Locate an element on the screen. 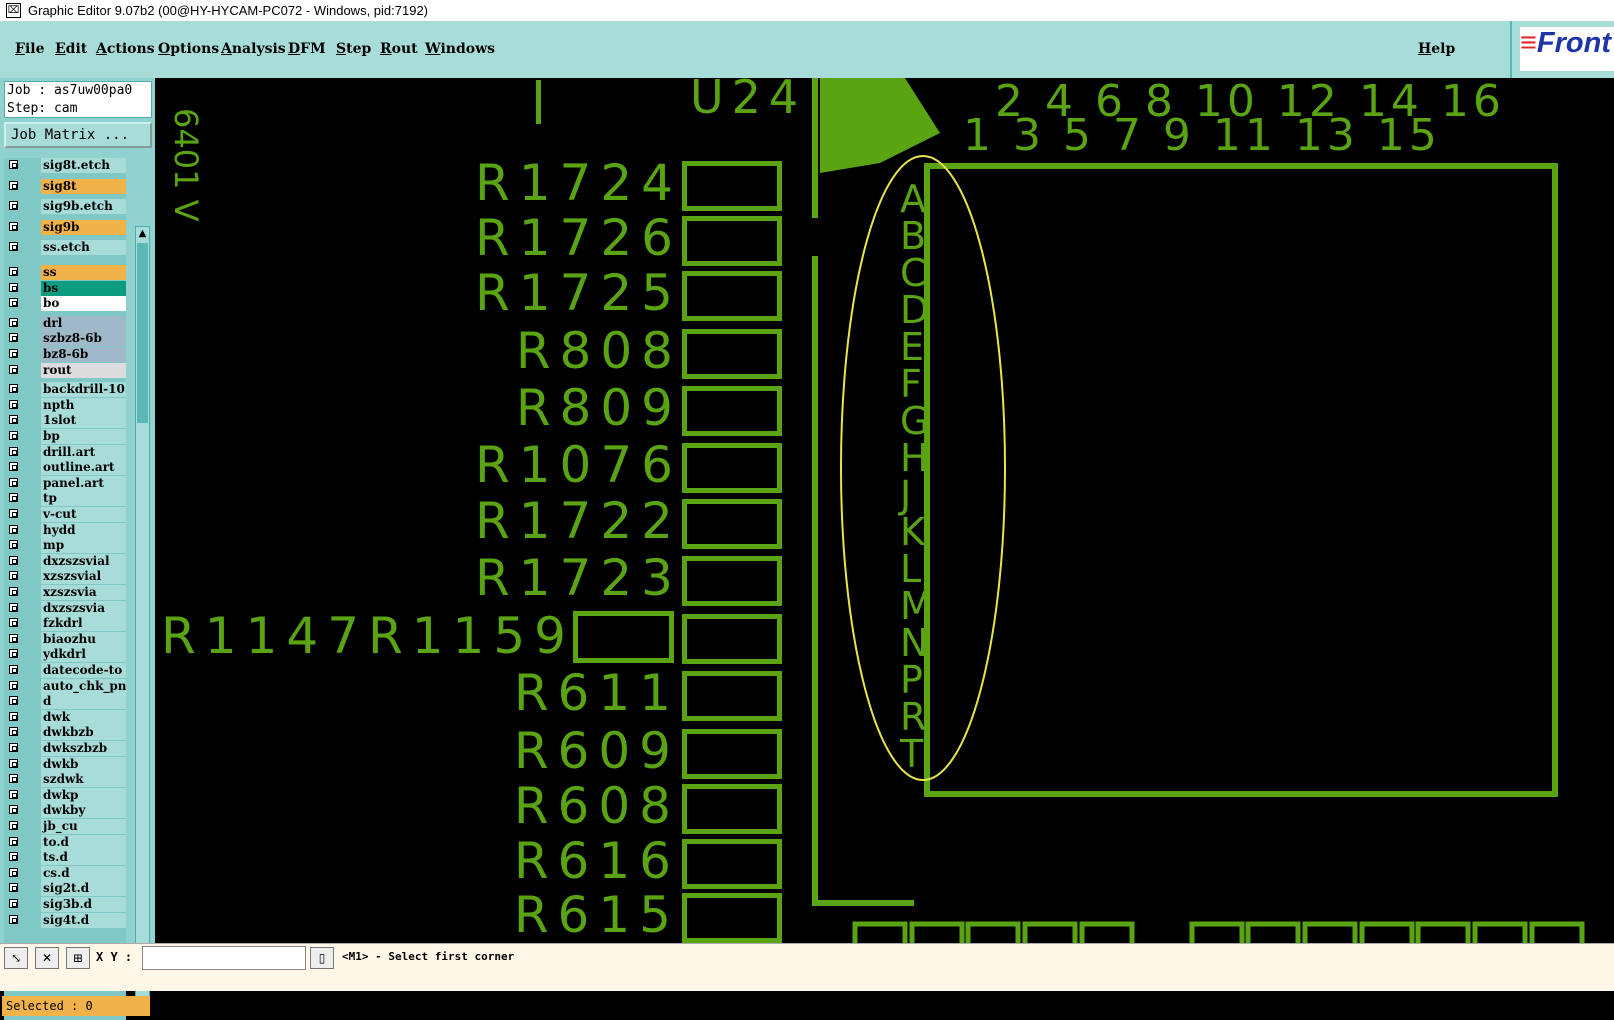 This screenshot has height=1020, width=1614. layer-row: drl is located at coordinates (65, 323).